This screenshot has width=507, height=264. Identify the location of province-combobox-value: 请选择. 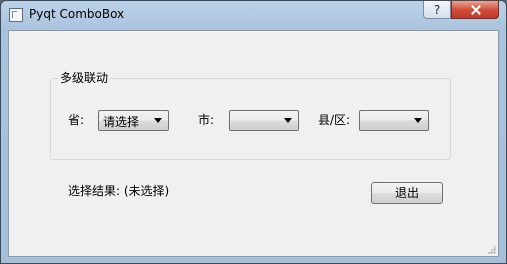
(121, 122).